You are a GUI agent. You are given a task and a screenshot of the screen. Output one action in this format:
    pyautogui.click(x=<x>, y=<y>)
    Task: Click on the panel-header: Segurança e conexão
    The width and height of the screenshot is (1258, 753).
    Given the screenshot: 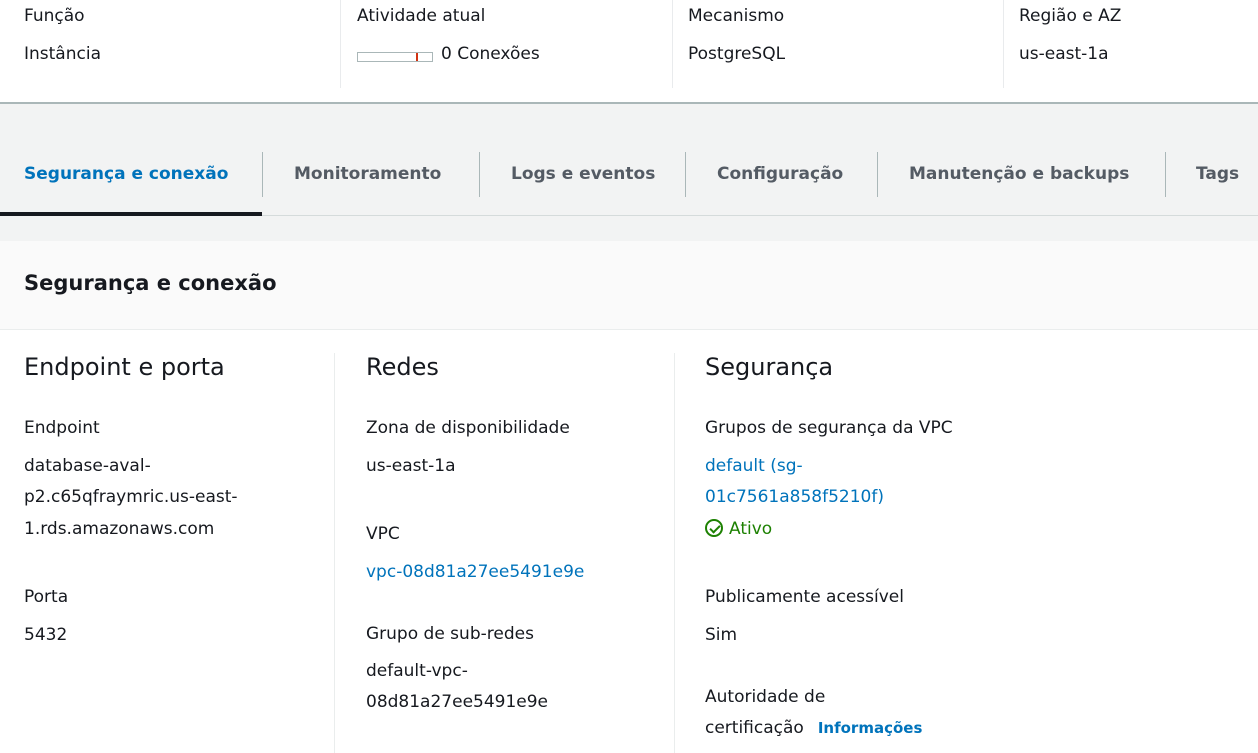 What is the action you would take?
    pyautogui.click(x=629, y=285)
    